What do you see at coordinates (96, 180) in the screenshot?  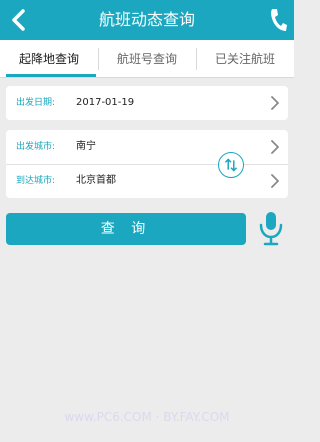 I see `arrival-value: 北京首都` at bounding box center [96, 180].